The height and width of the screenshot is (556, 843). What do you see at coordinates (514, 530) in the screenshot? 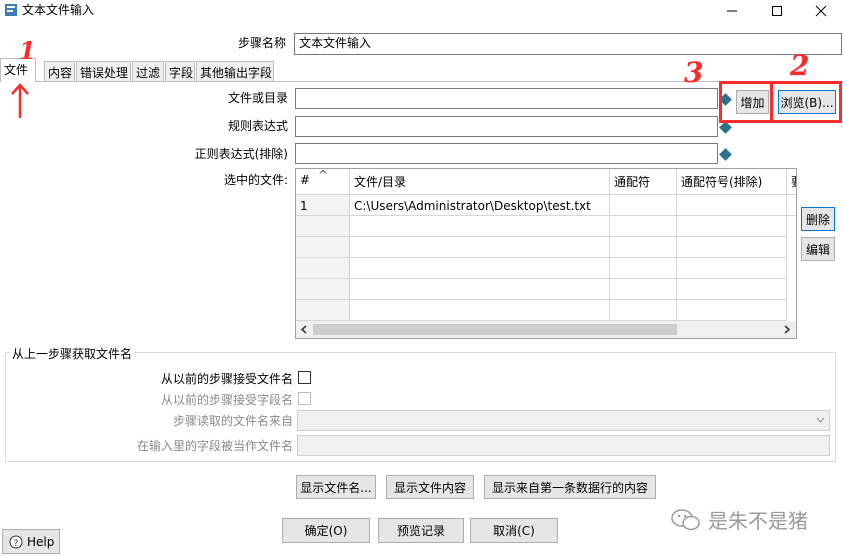
I see `cancel-button: 取消(C)` at bounding box center [514, 530].